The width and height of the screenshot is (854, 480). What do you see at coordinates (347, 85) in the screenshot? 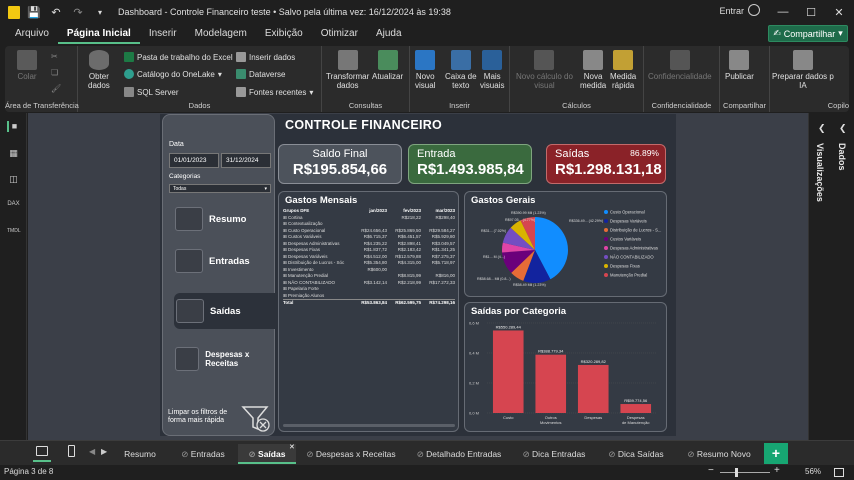
I see `transform-label-2: dados` at bounding box center [347, 85].